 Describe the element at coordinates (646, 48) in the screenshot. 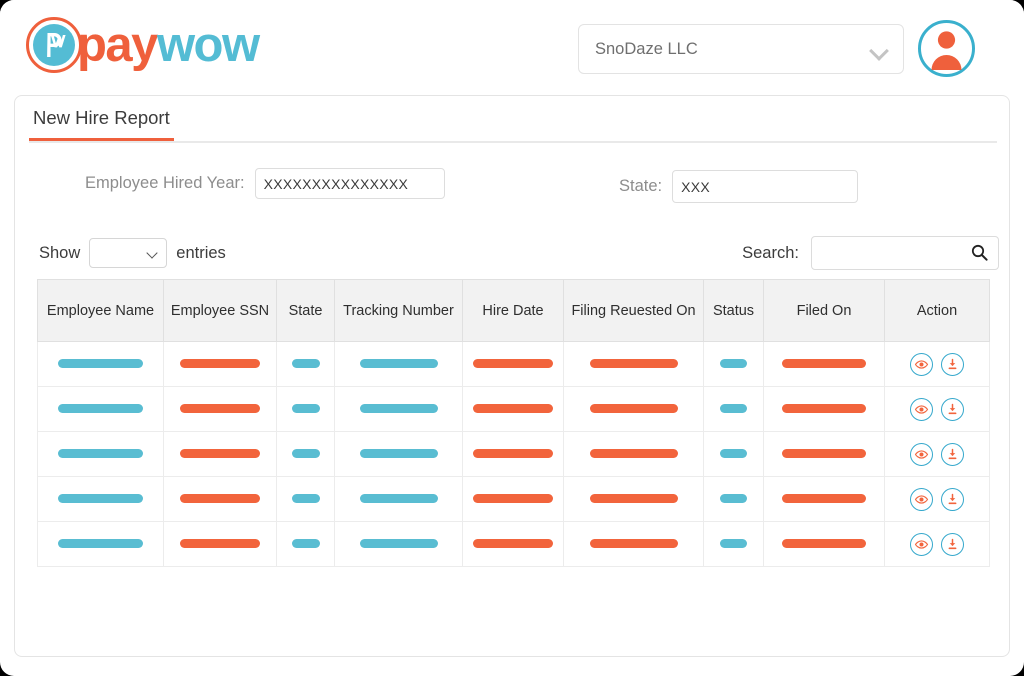

I see `company-selector-value: SnoDaze LLC` at that location.